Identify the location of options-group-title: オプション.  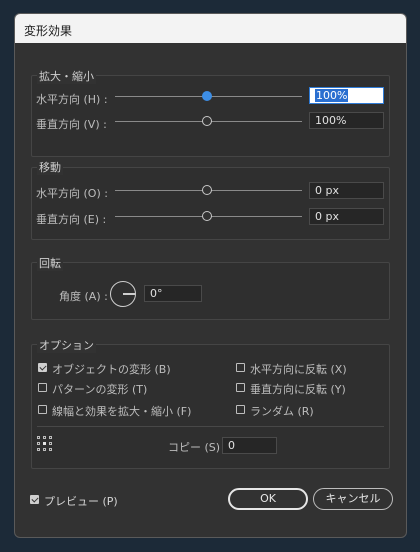
(66, 345).